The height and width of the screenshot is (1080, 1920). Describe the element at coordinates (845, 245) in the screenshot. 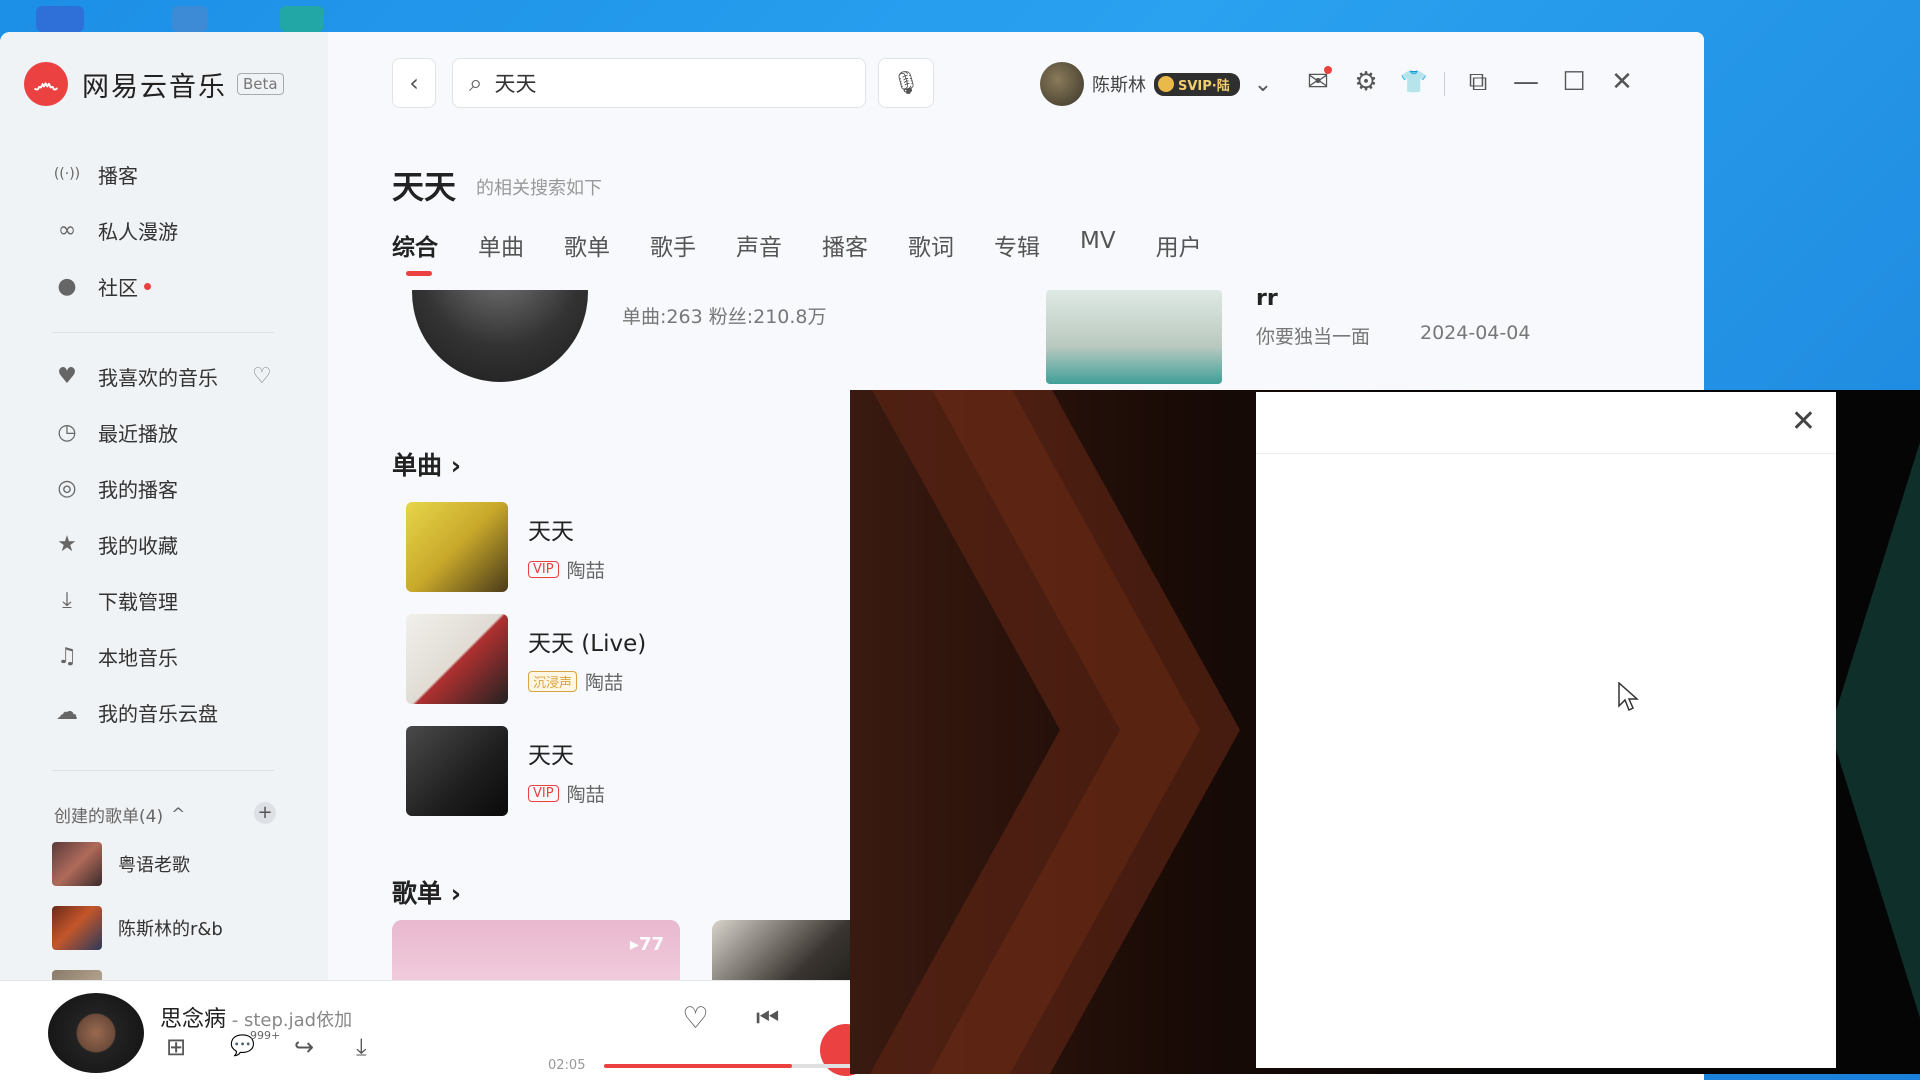

I see `tab-podcasts: 播客` at that location.